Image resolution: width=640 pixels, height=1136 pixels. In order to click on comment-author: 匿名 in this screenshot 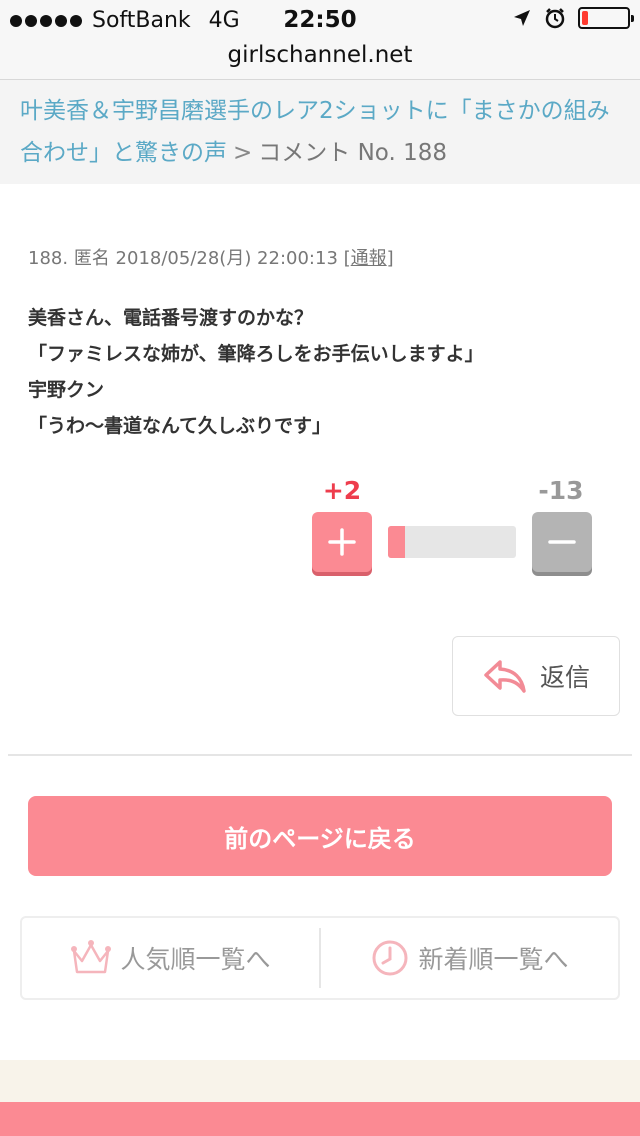, I will do `click(91, 258)`.